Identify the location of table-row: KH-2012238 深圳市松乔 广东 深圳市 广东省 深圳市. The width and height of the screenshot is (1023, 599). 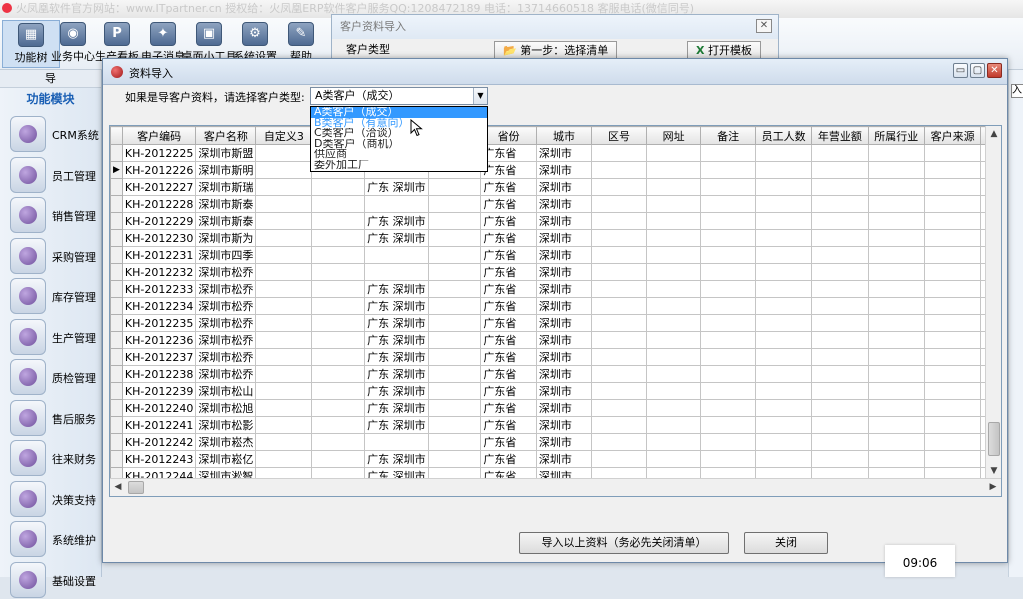
(555, 374).